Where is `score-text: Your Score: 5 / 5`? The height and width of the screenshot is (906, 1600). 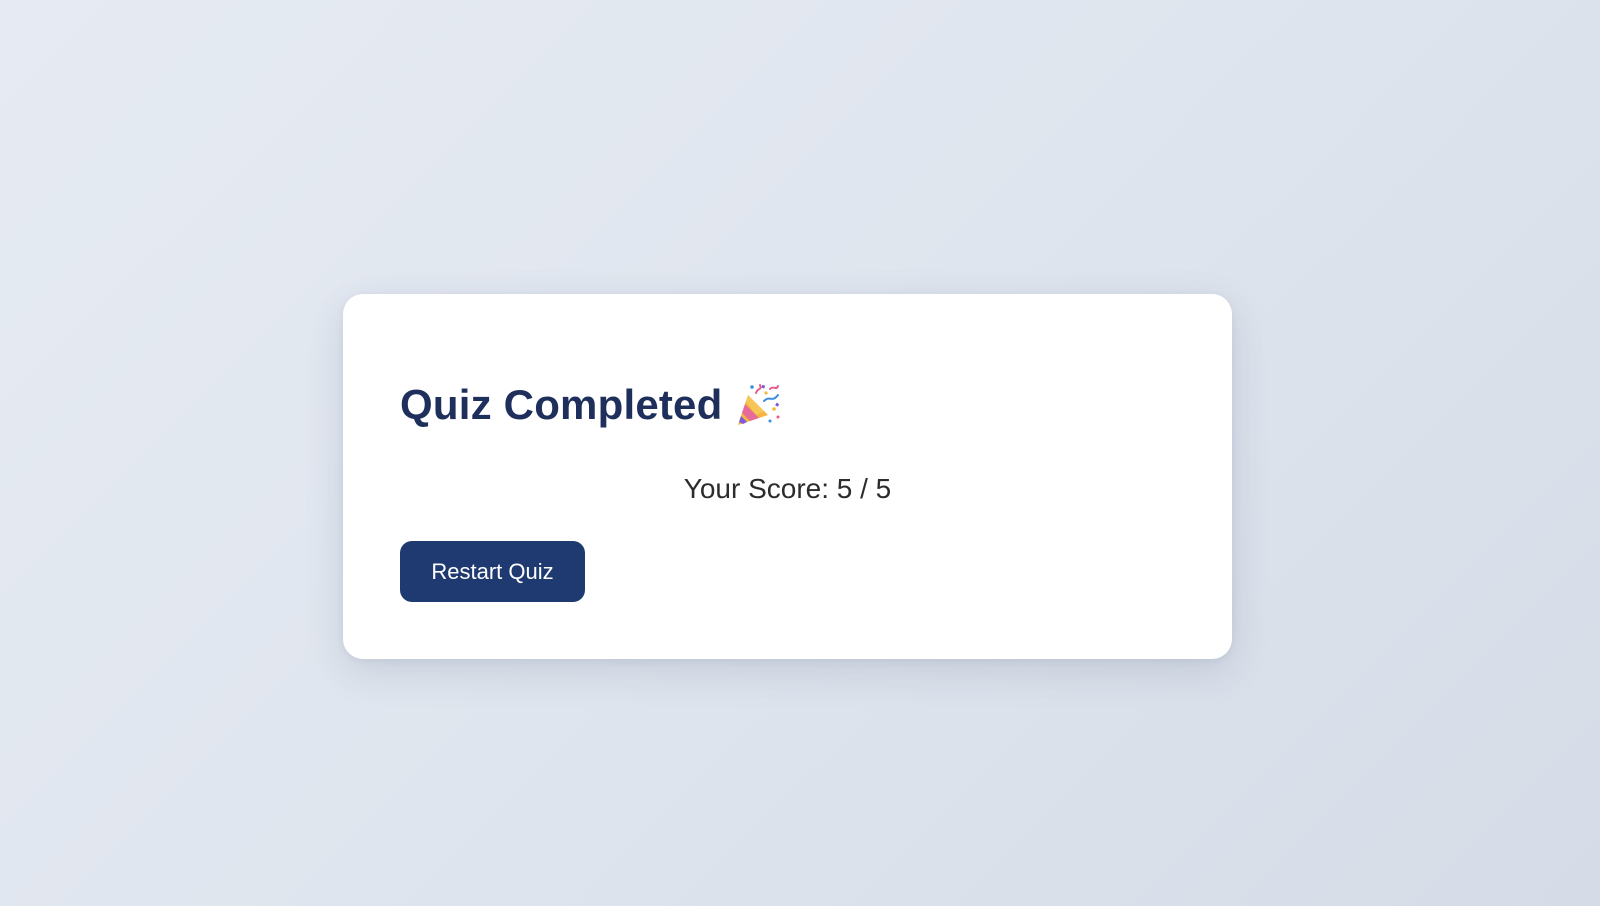 score-text: Your Score: 5 / 5 is located at coordinates (787, 488).